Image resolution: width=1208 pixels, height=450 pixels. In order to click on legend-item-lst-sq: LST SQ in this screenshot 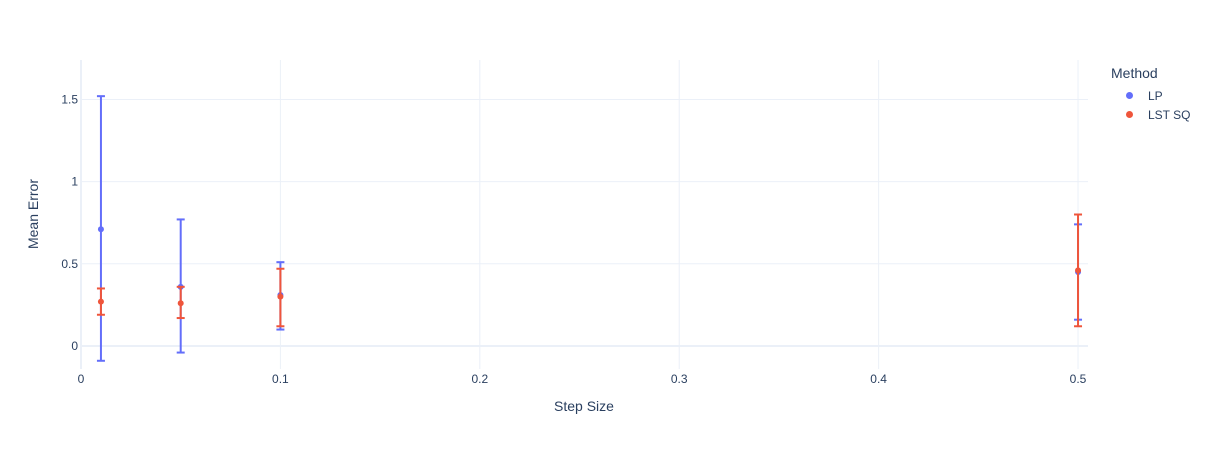, I will do `click(1150, 114)`.